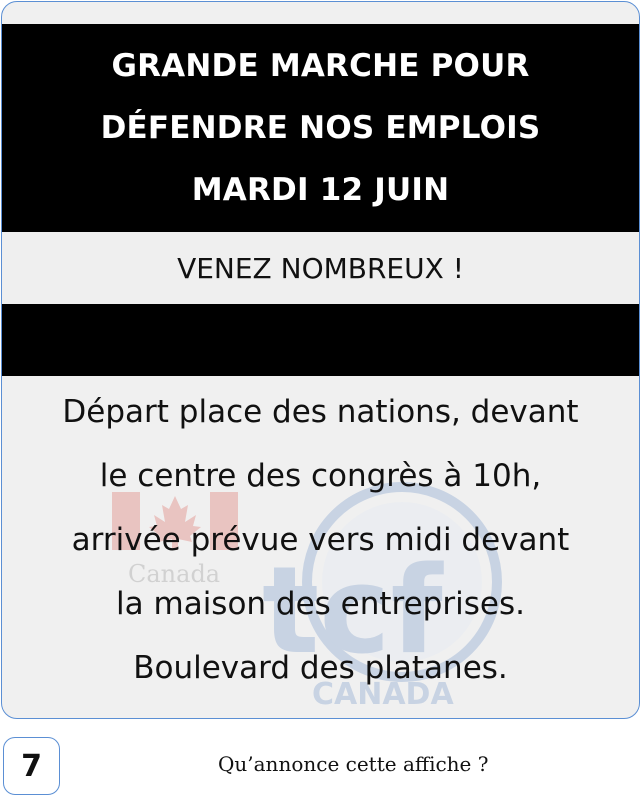 This screenshot has height=800, width=643. Describe the element at coordinates (320, 668) in the screenshot. I see `poster-detail-line: Boulevard des platanes.` at that location.